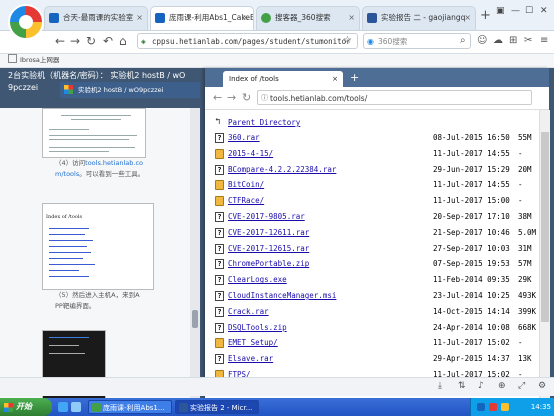 The height and width of the screenshot is (416, 554). What do you see at coordinates (512, 407) in the screenshot?
I see `system-tray: 14:35` at bounding box center [512, 407].